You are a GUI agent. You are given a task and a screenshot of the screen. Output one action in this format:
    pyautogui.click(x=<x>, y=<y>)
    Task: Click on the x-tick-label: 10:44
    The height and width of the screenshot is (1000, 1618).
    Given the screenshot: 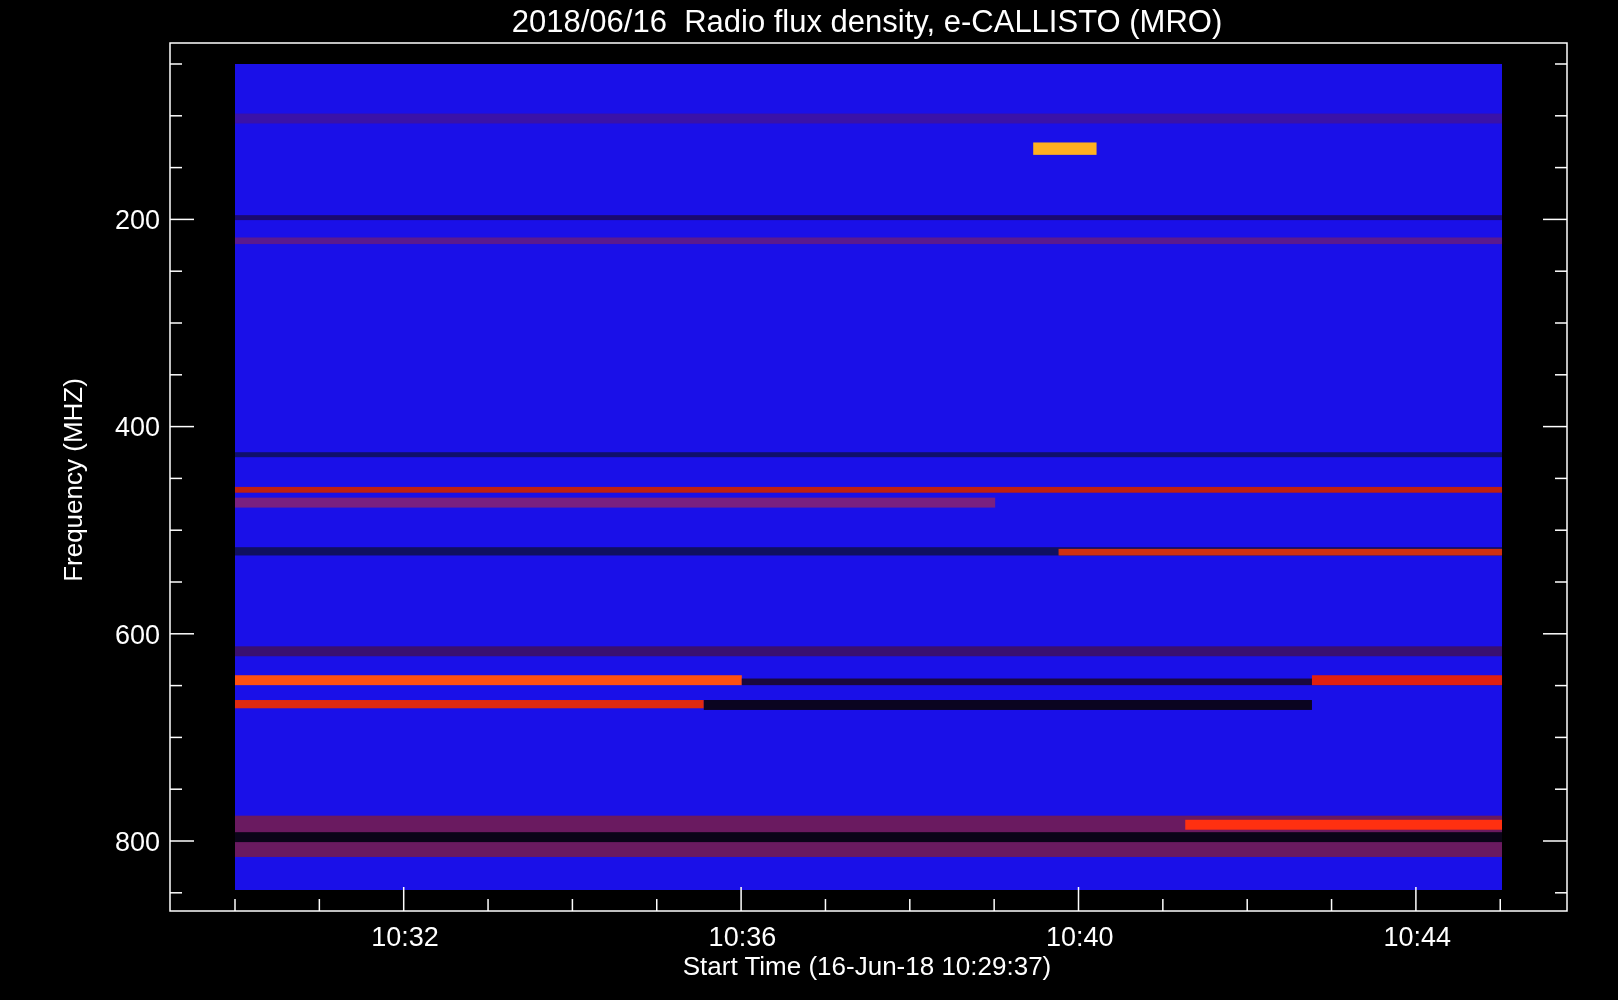 What is the action you would take?
    pyautogui.click(x=1417, y=937)
    